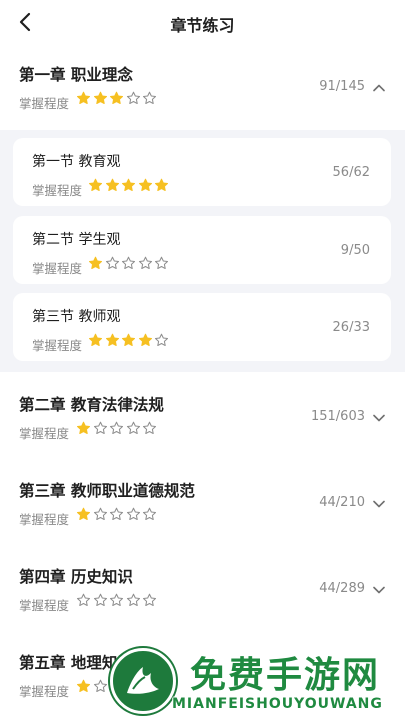  I want to click on section-card: 第二节 学生观 掌握程度 9/50, so click(202, 250).